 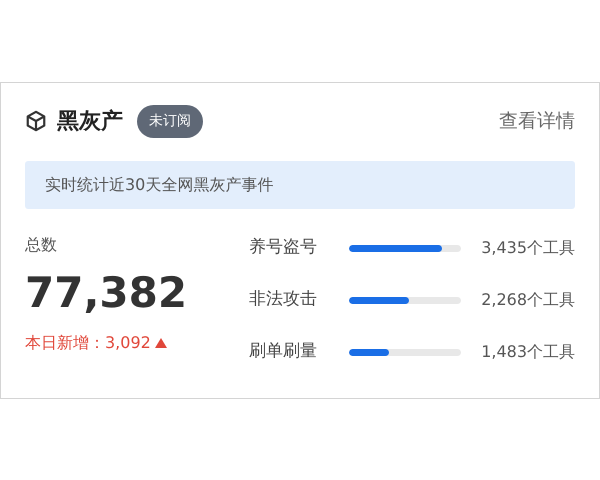 What do you see at coordinates (528, 248) in the screenshot?
I see `stat-value: 3,435个工具` at bounding box center [528, 248].